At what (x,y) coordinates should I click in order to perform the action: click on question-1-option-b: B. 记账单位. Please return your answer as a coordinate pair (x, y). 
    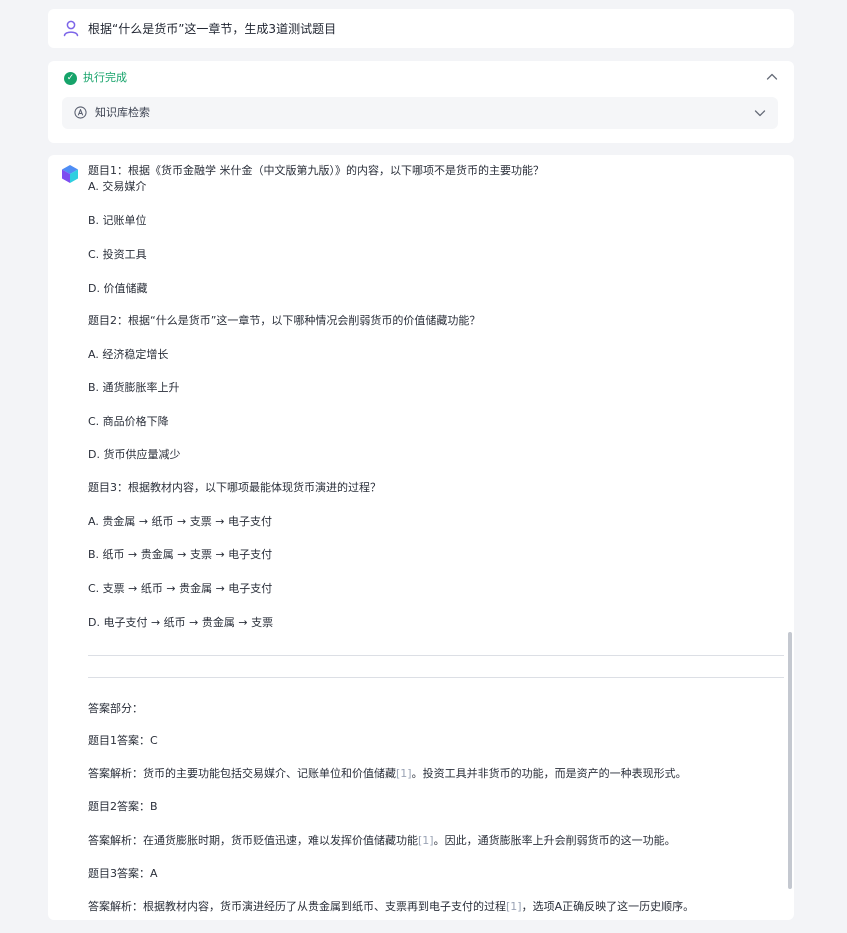
    Looking at the image, I should click on (117, 220).